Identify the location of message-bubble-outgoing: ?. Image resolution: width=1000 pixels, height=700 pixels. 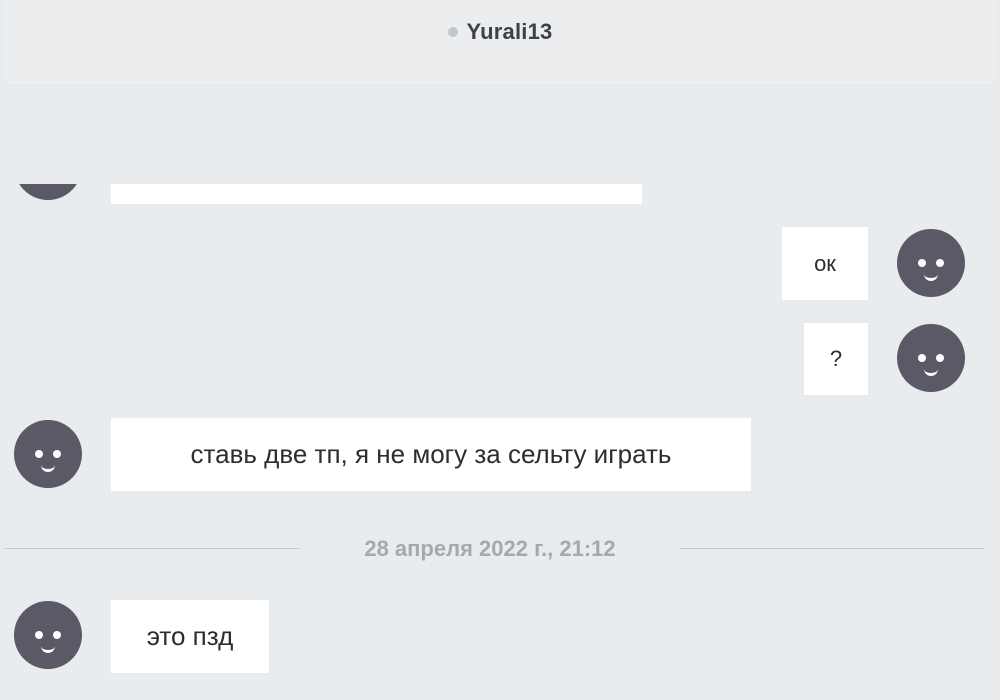
(836, 359).